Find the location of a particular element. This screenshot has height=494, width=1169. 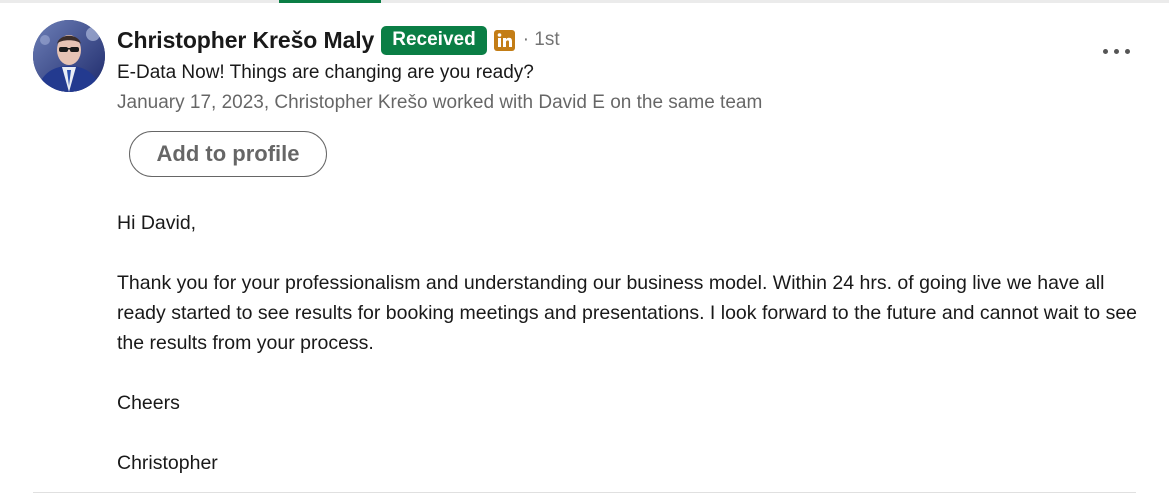

linkedin-premium-icon is located at coordinates (504, 40).